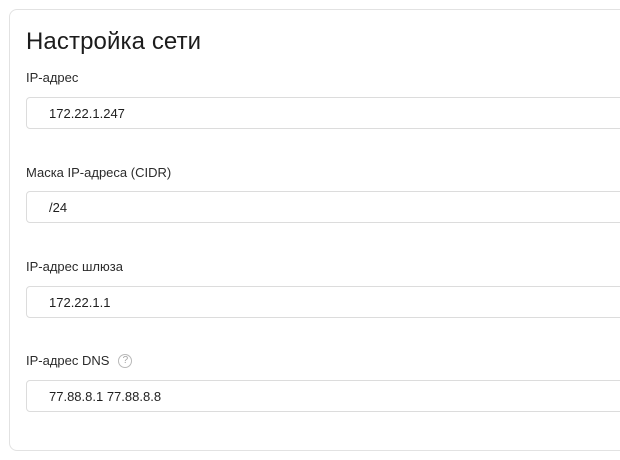 This screenshot has width=620, height=460. Describe the element at coordinates (74, 266) in the screenshot. I see `gateway-label: IP-адрес шлюза` at that location.